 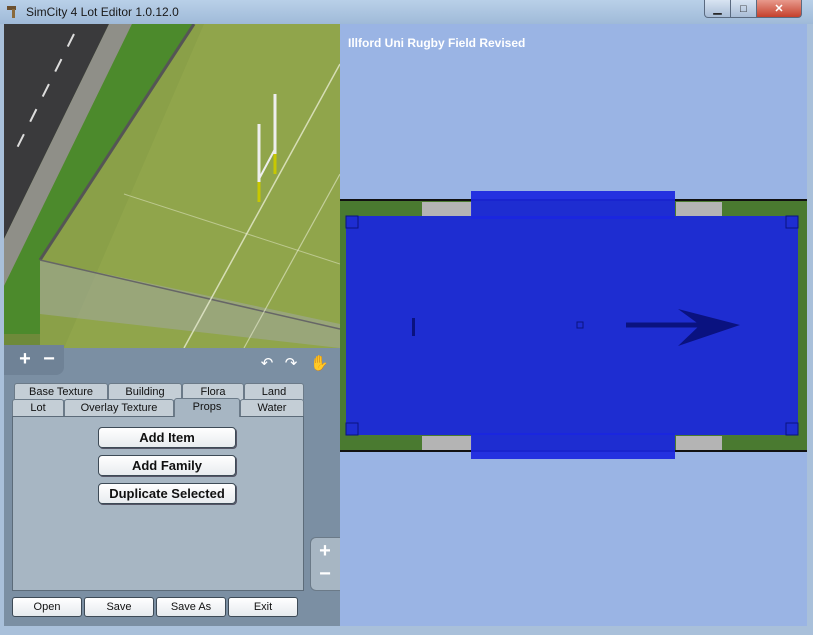 What do you see at coordinates (119, 407) in the screenshot?
I see `tab-overlay-texture: Overlay Texture` at bounding box center [119, 407].